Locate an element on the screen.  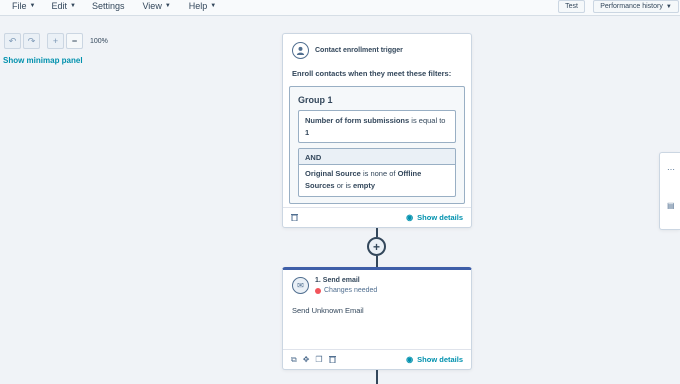
action-title: 1. Send email is located at coordinates (337, 280).